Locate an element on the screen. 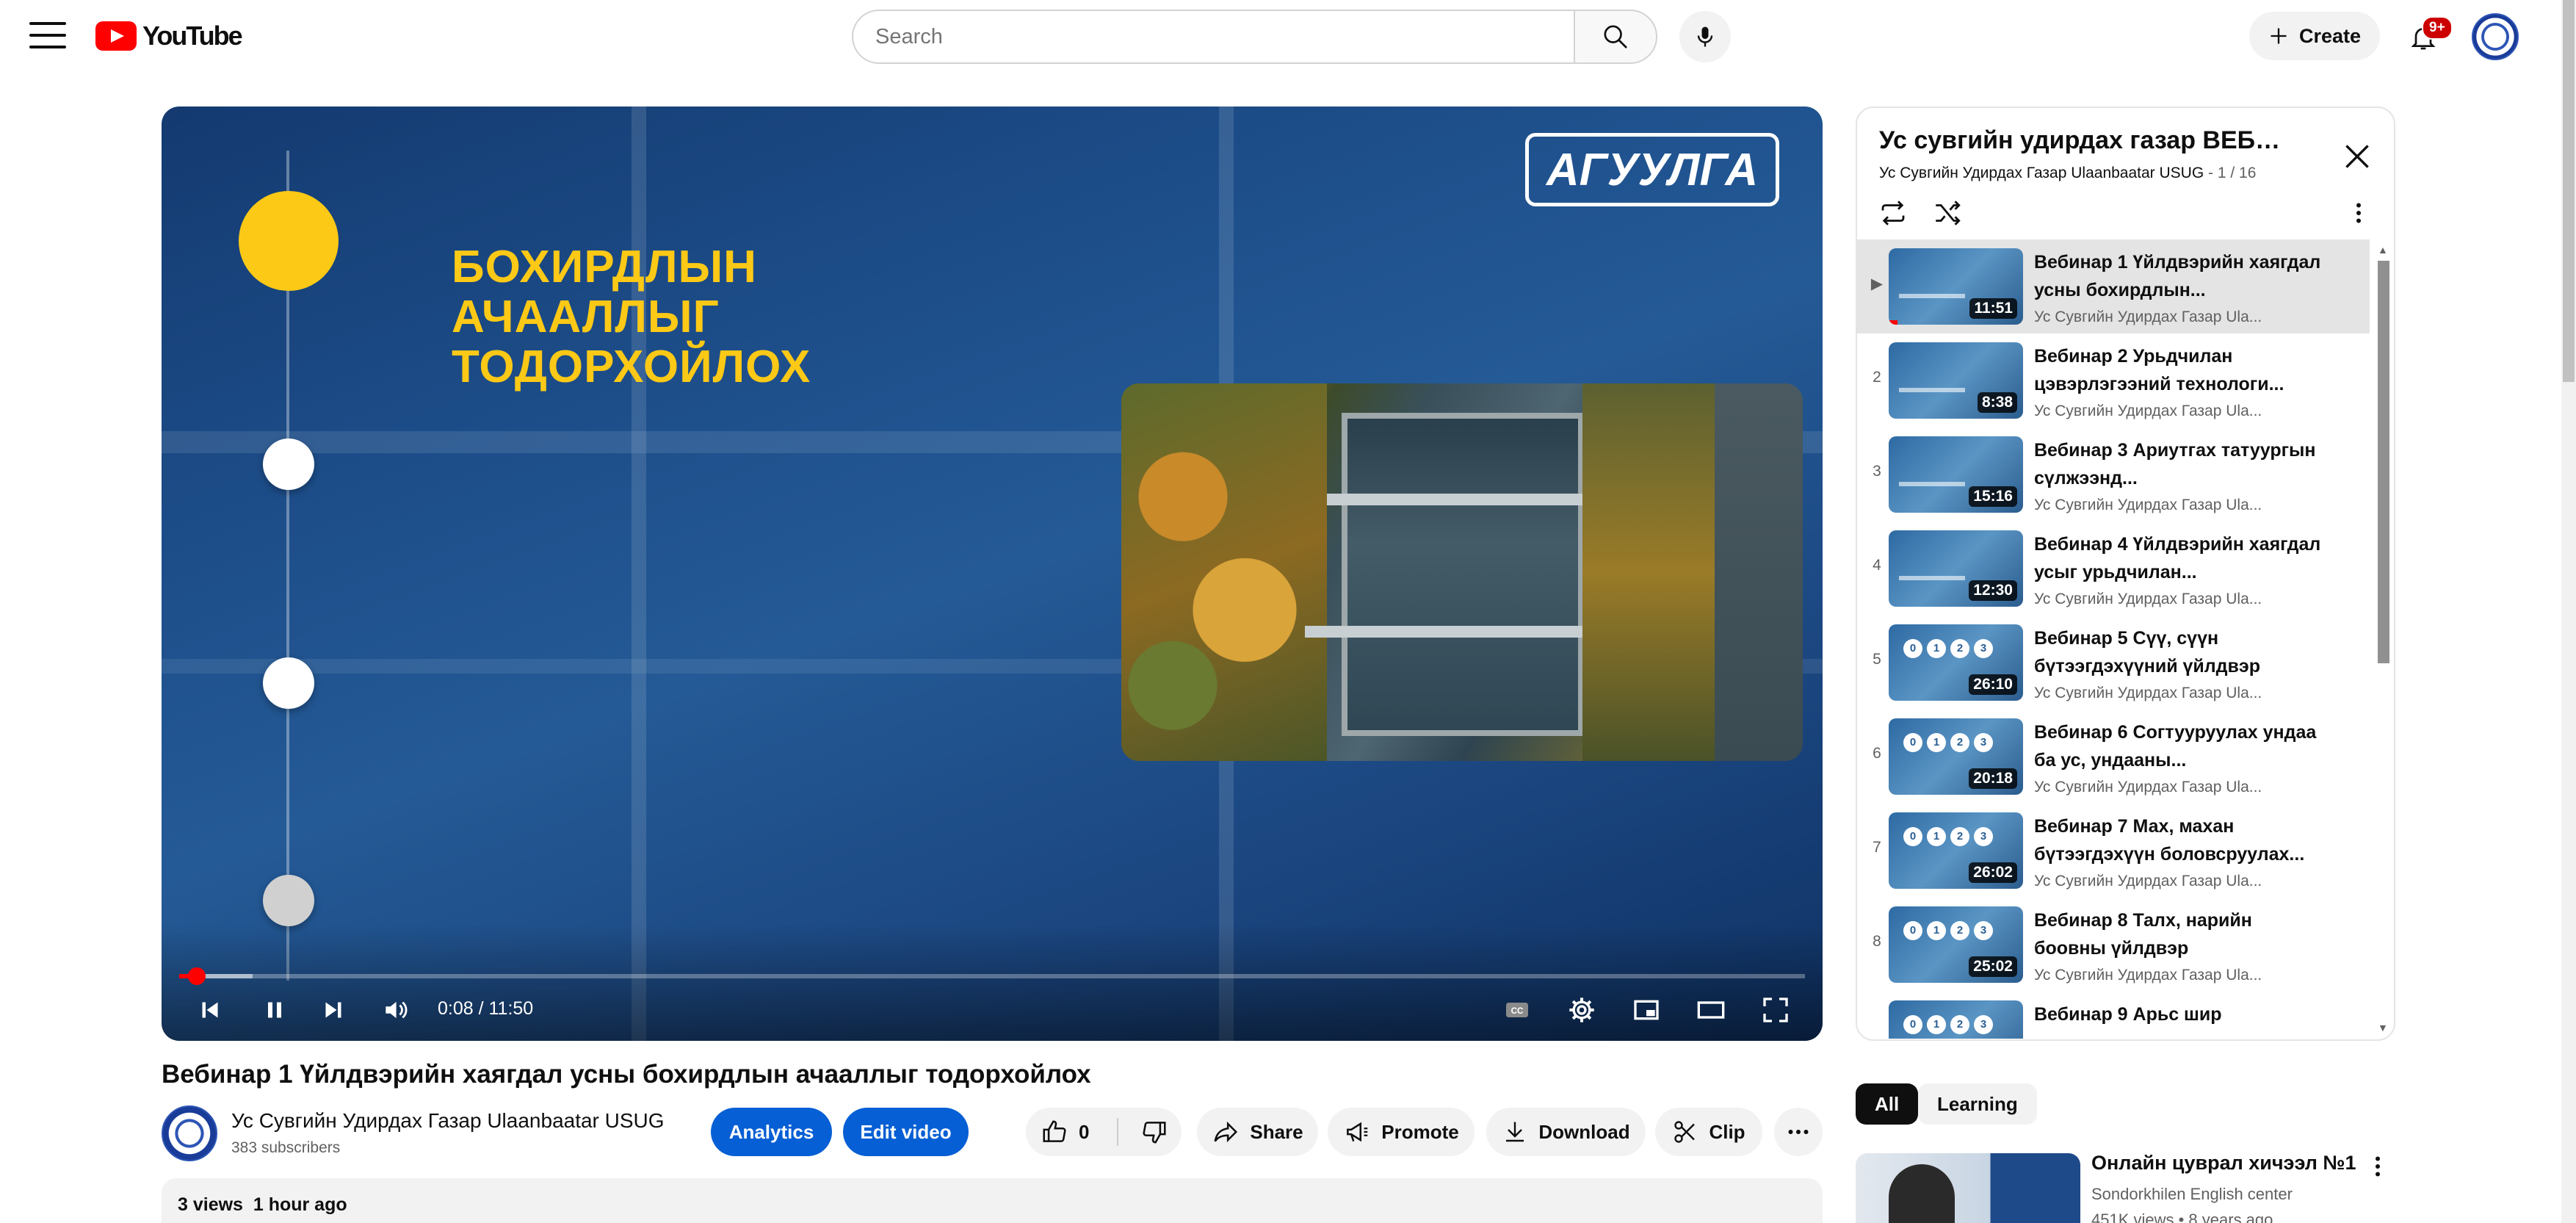 The image size is (2576, 1223). promote-label: Promote is located at coordinates (1420, 1131).